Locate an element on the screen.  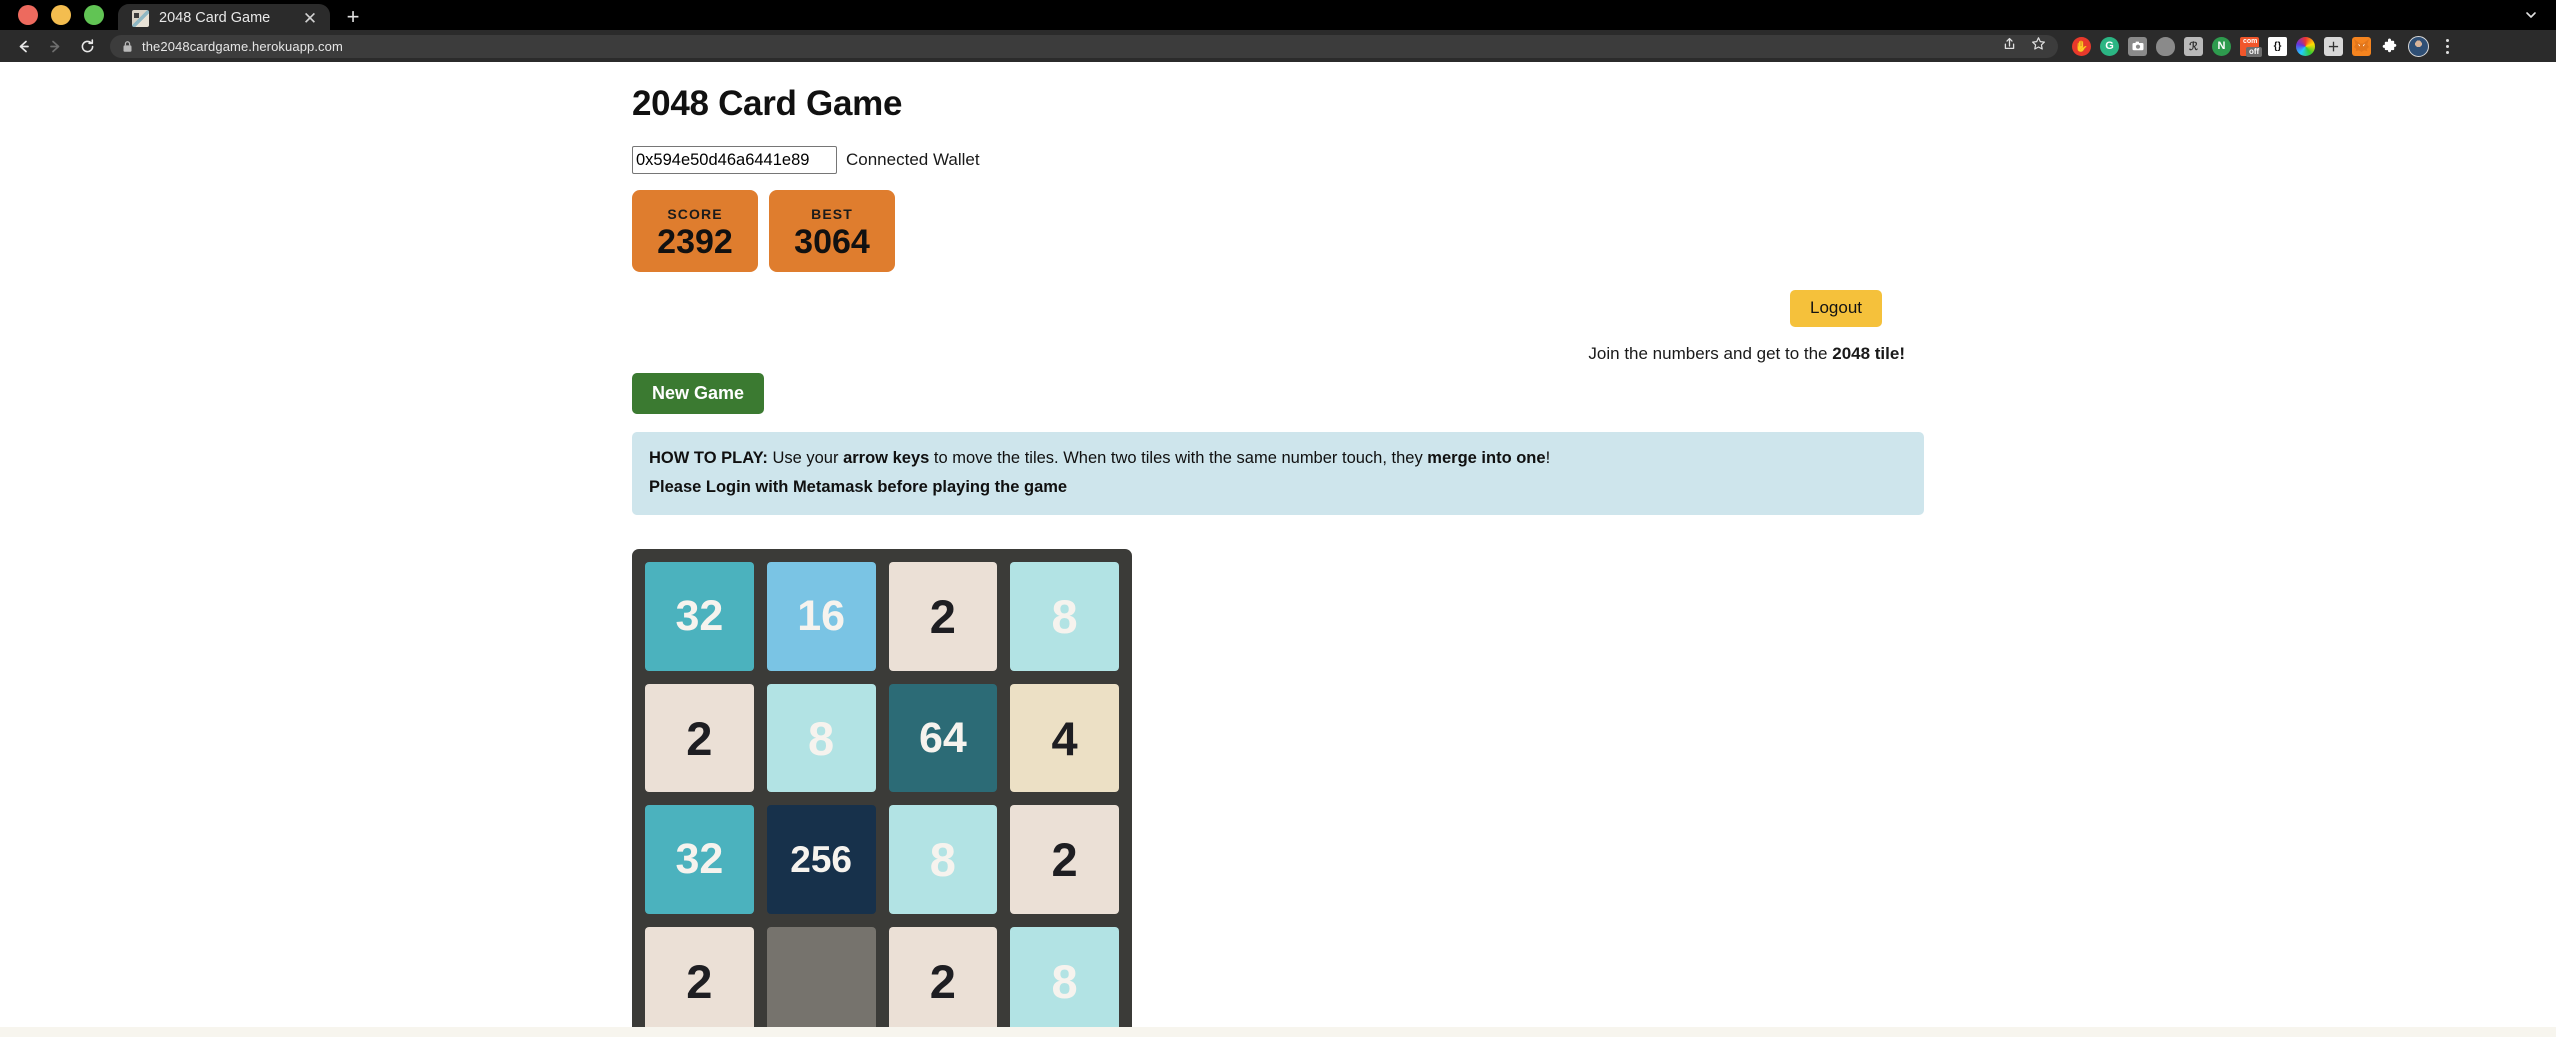
new-game-button: New Game is located at coordinates (698, 393).